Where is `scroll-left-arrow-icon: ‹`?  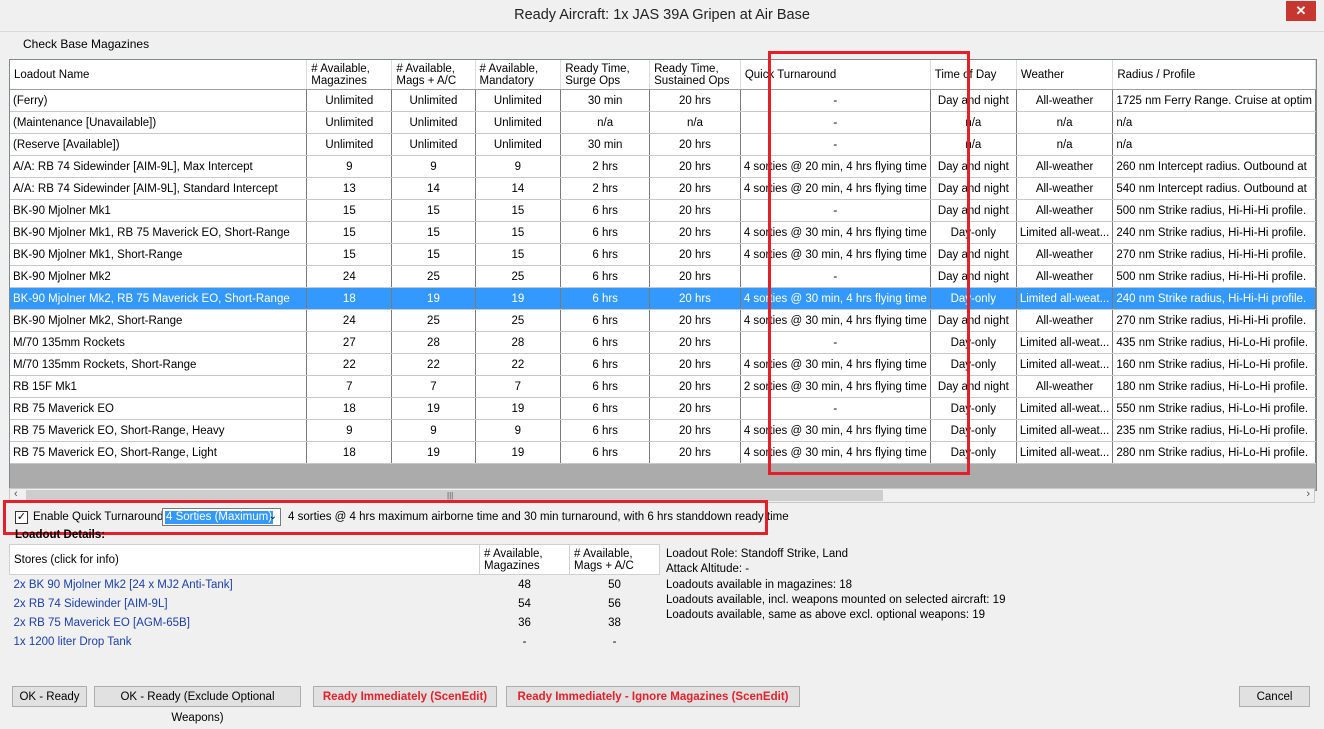
scroll-left-arrow-icon: ‹ is located at coordinates (16, 494).